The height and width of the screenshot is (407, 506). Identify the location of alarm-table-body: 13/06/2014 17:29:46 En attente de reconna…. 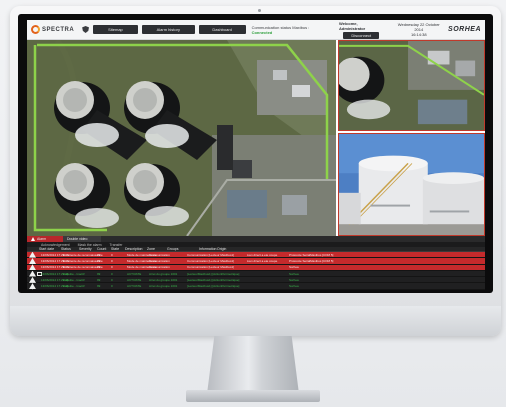
(256, 270).